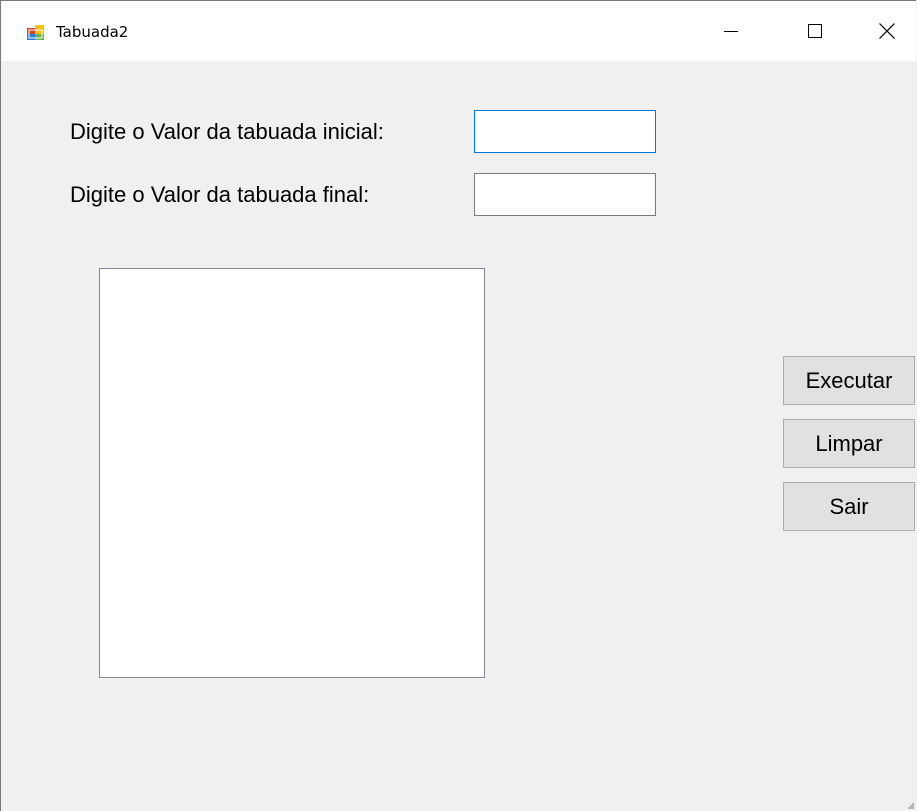 Image resolution: width=917 pixels, height=811 pixels. Describe the element at coordinates (849, 443) in the screenshot. I see `limpar-button: Limpar` at that location.